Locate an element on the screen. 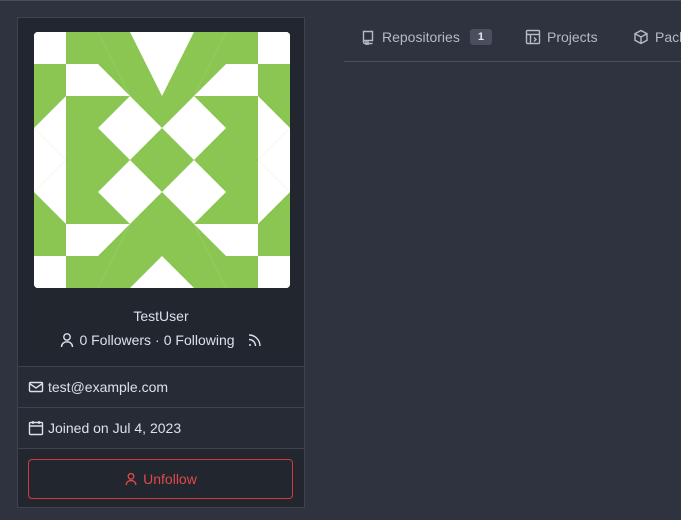  followers-link: 0 Followers is located at coordinates (115, 340).